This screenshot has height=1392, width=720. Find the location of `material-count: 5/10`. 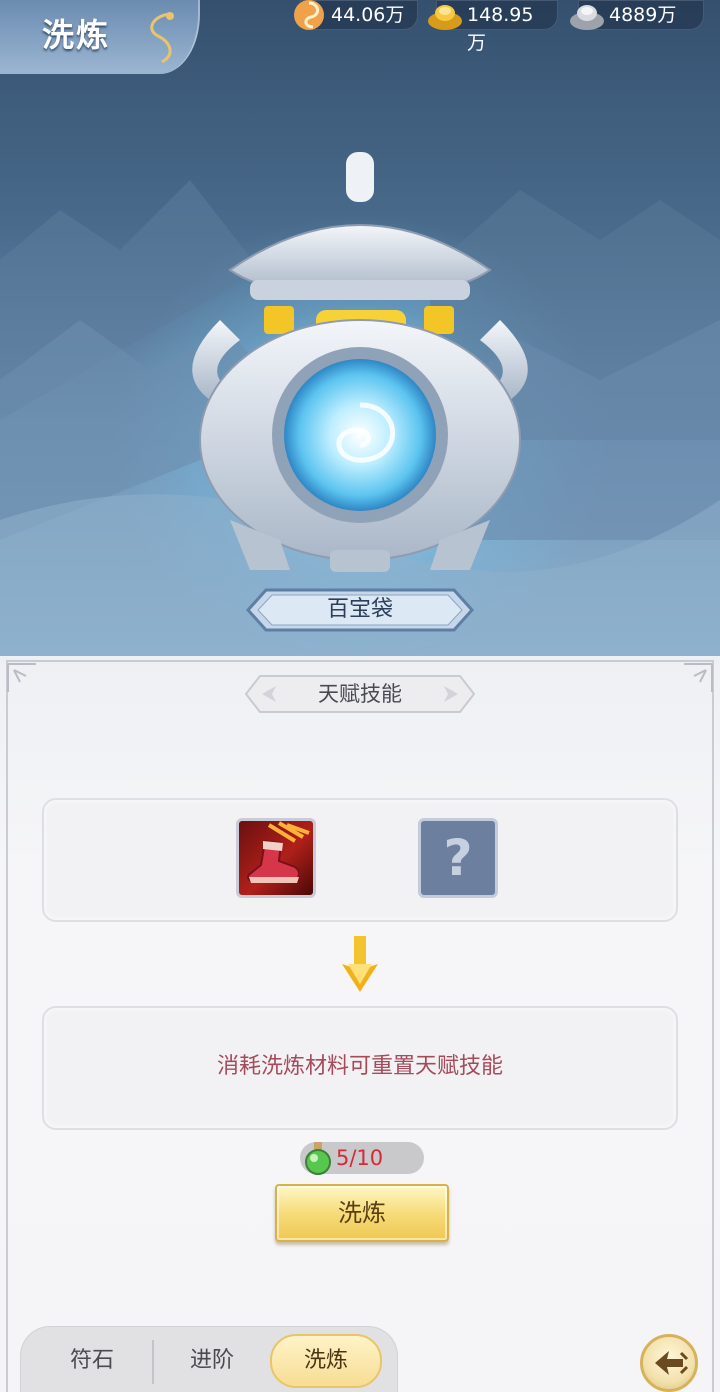

material-count: 5/10 is located at coordinates (360, 1158).